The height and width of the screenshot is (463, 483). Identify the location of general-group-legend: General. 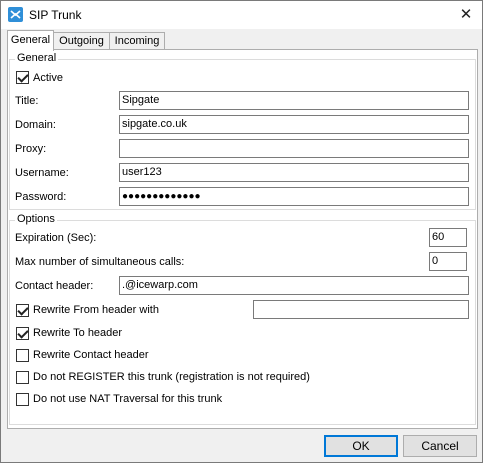
(37, 58).